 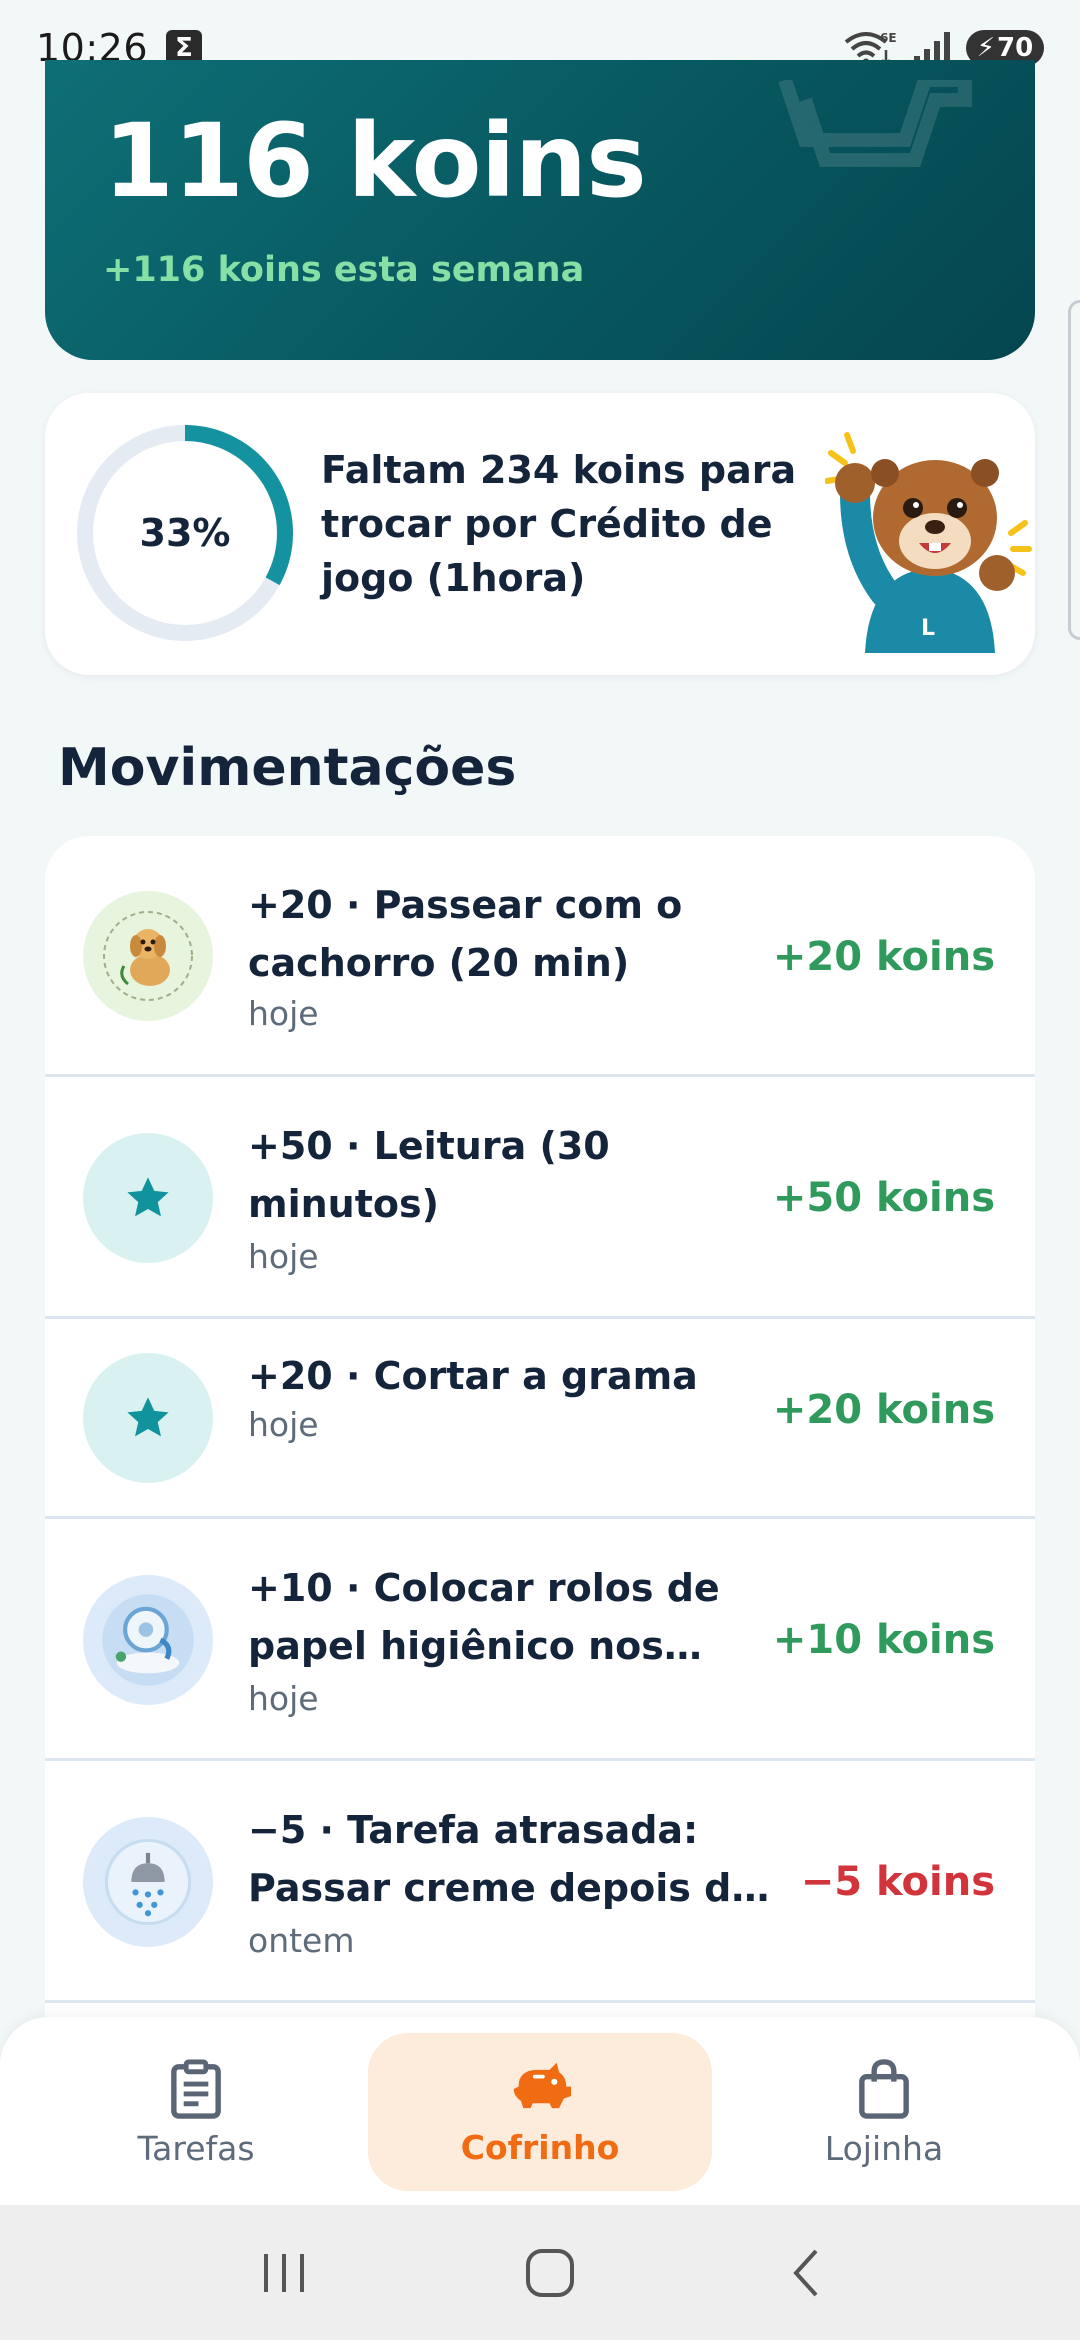 I want to click on nav-lojinha: Lojinha, so click(x=884, y=2112).